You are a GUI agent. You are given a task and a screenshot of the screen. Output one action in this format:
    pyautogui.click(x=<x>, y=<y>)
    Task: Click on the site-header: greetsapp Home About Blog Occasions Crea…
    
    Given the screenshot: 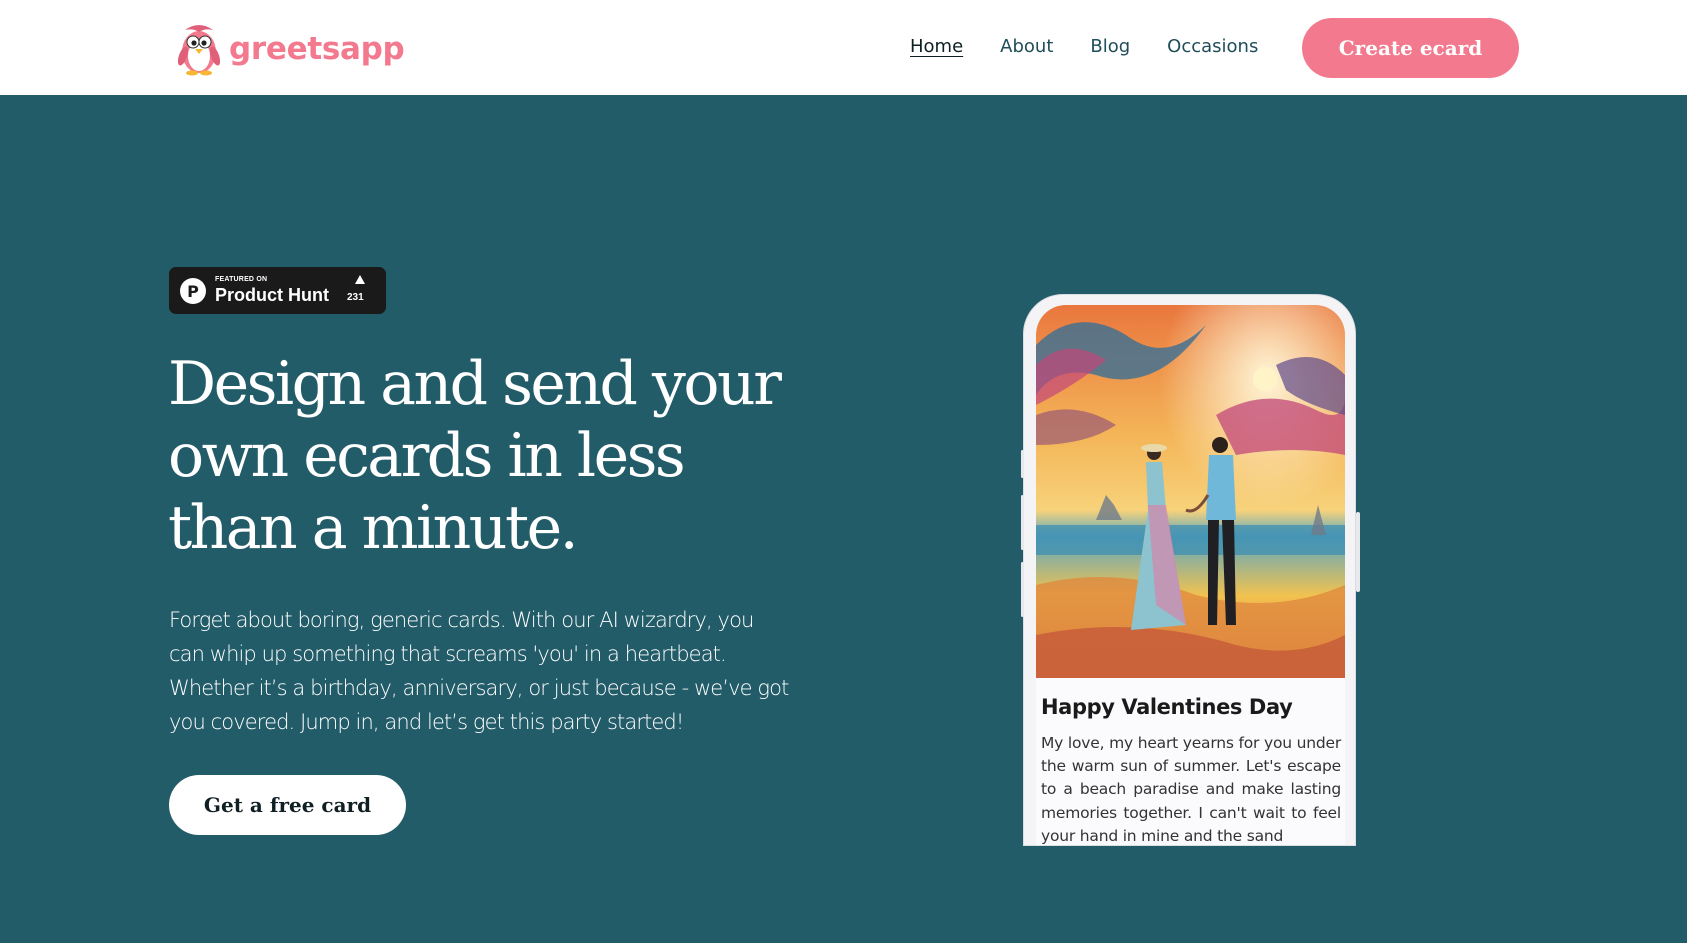 What is the action you would take?
    pyautogui.click(x=843, y=47)
    